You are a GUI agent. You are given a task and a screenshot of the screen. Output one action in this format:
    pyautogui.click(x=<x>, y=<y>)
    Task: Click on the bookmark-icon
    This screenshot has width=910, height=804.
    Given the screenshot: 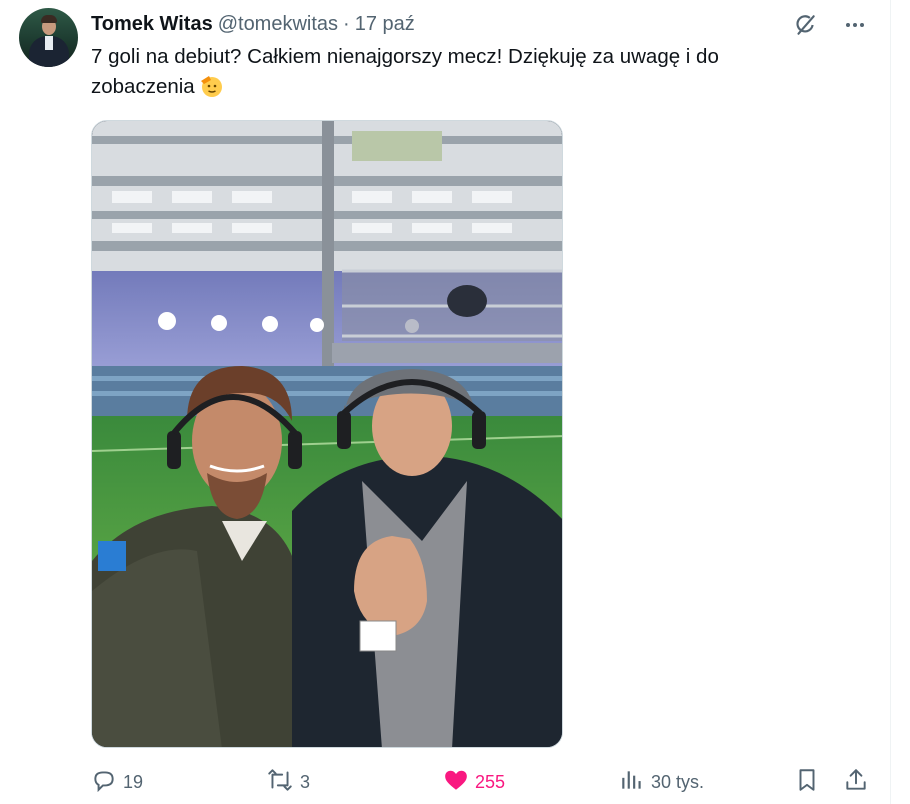 What is the action you would take?
    pyautogui.click(x=807, y=782)
    